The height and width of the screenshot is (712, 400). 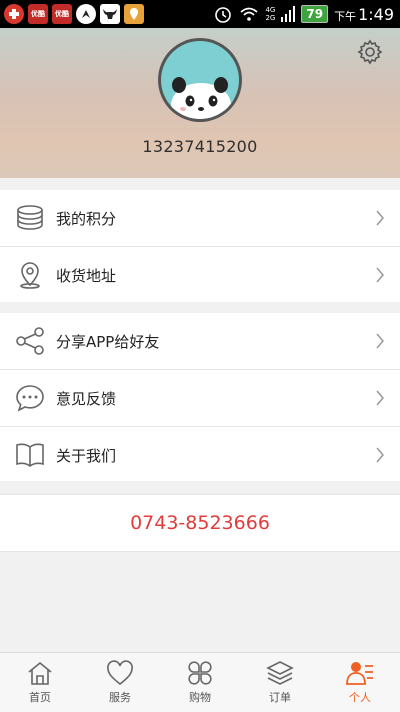 I want to click on tab-label: 个人, so click(x=360, y=697).